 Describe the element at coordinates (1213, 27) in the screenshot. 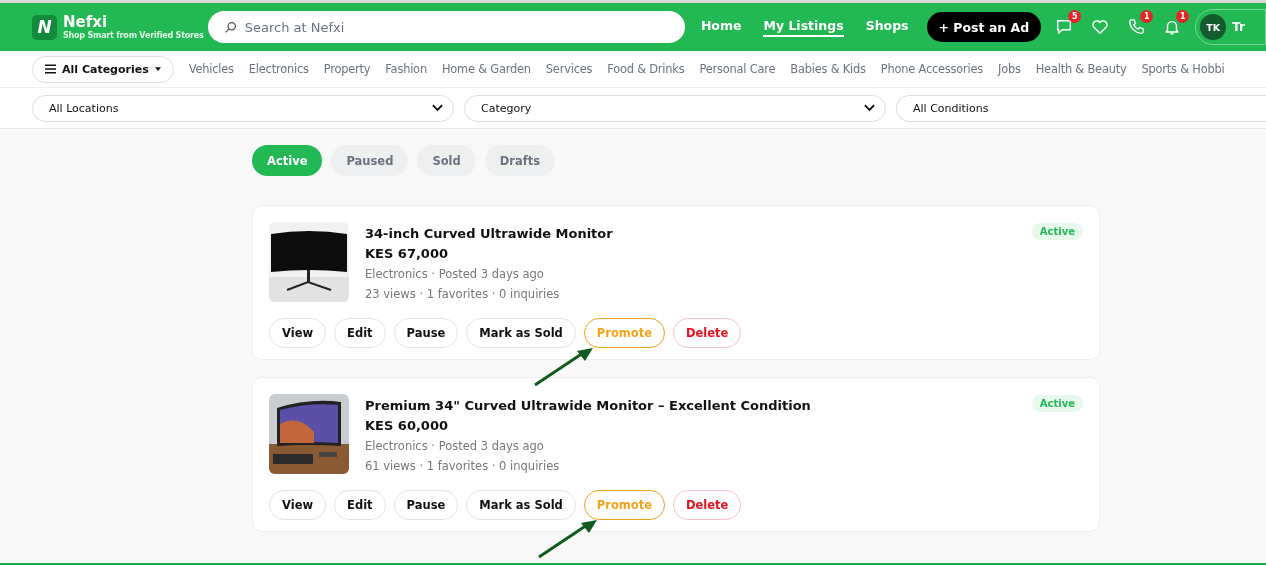

I see `avatar: TK` at that location.